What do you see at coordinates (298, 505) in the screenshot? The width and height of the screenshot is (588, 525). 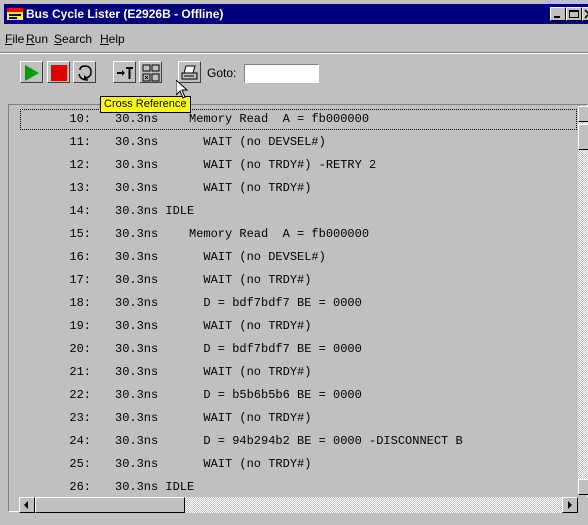 I see `horizontal-scrollbar` at bounding box center [298, 505].